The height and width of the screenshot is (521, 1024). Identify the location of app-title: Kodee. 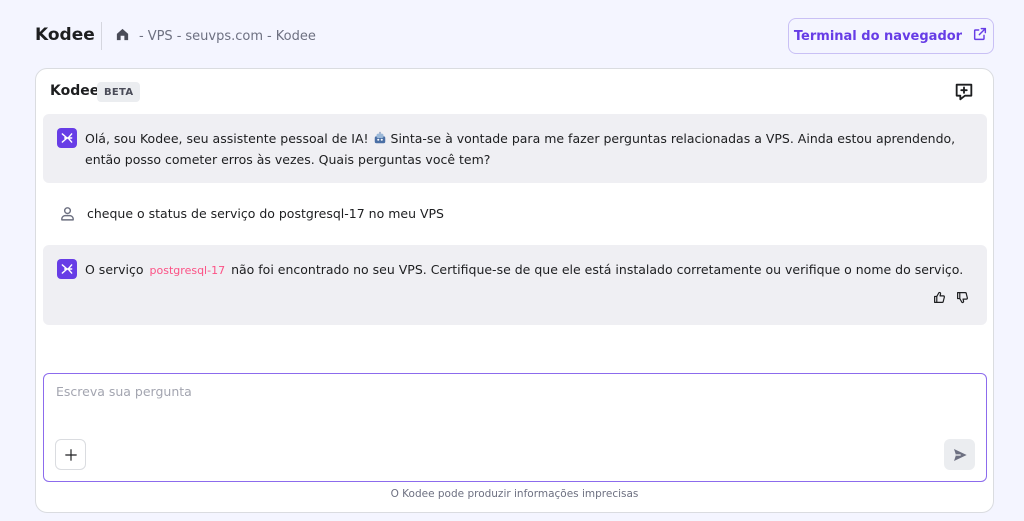
(65, 35).